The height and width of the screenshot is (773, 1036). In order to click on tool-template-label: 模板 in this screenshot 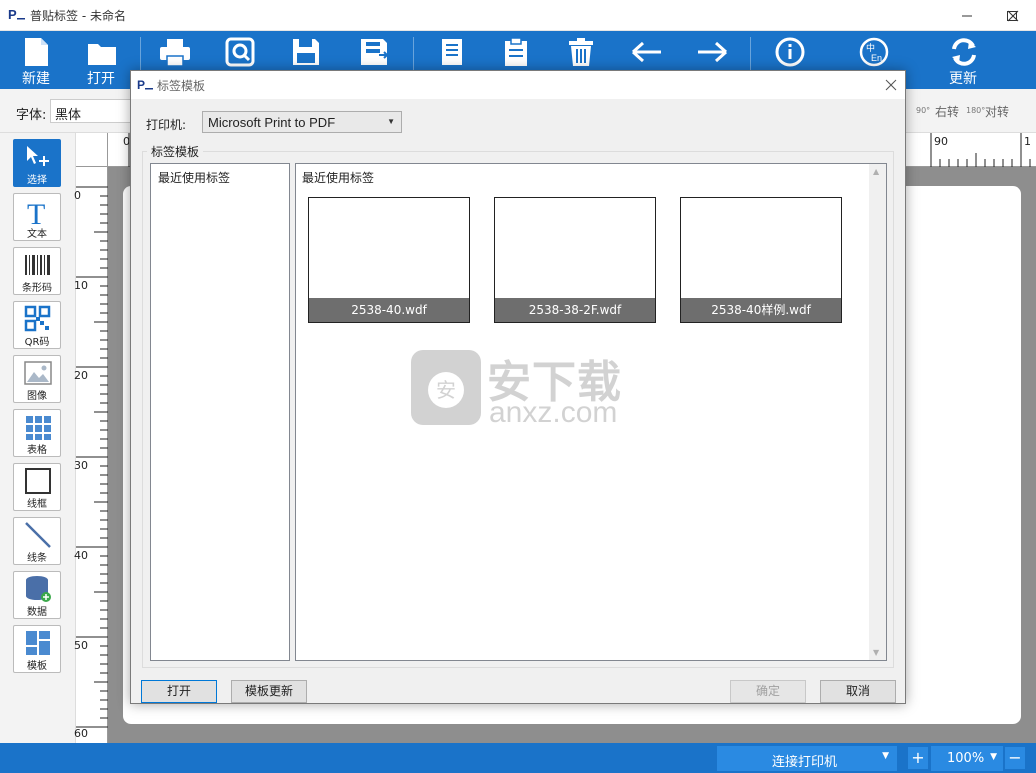, I will do `click(37, 666)`.